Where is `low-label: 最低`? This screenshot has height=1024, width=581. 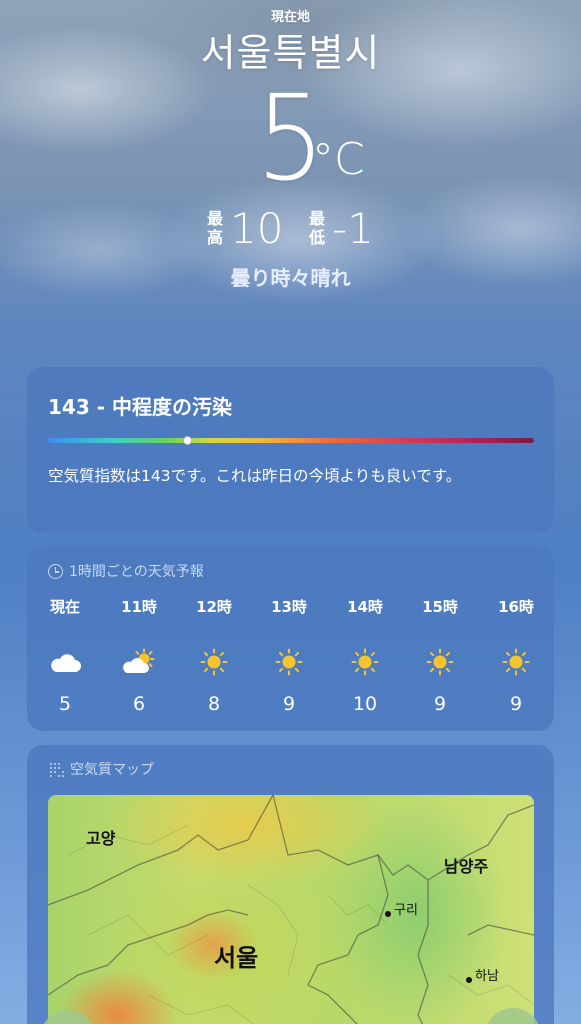 low-label: 最低 is located at coordinates (316, 228).